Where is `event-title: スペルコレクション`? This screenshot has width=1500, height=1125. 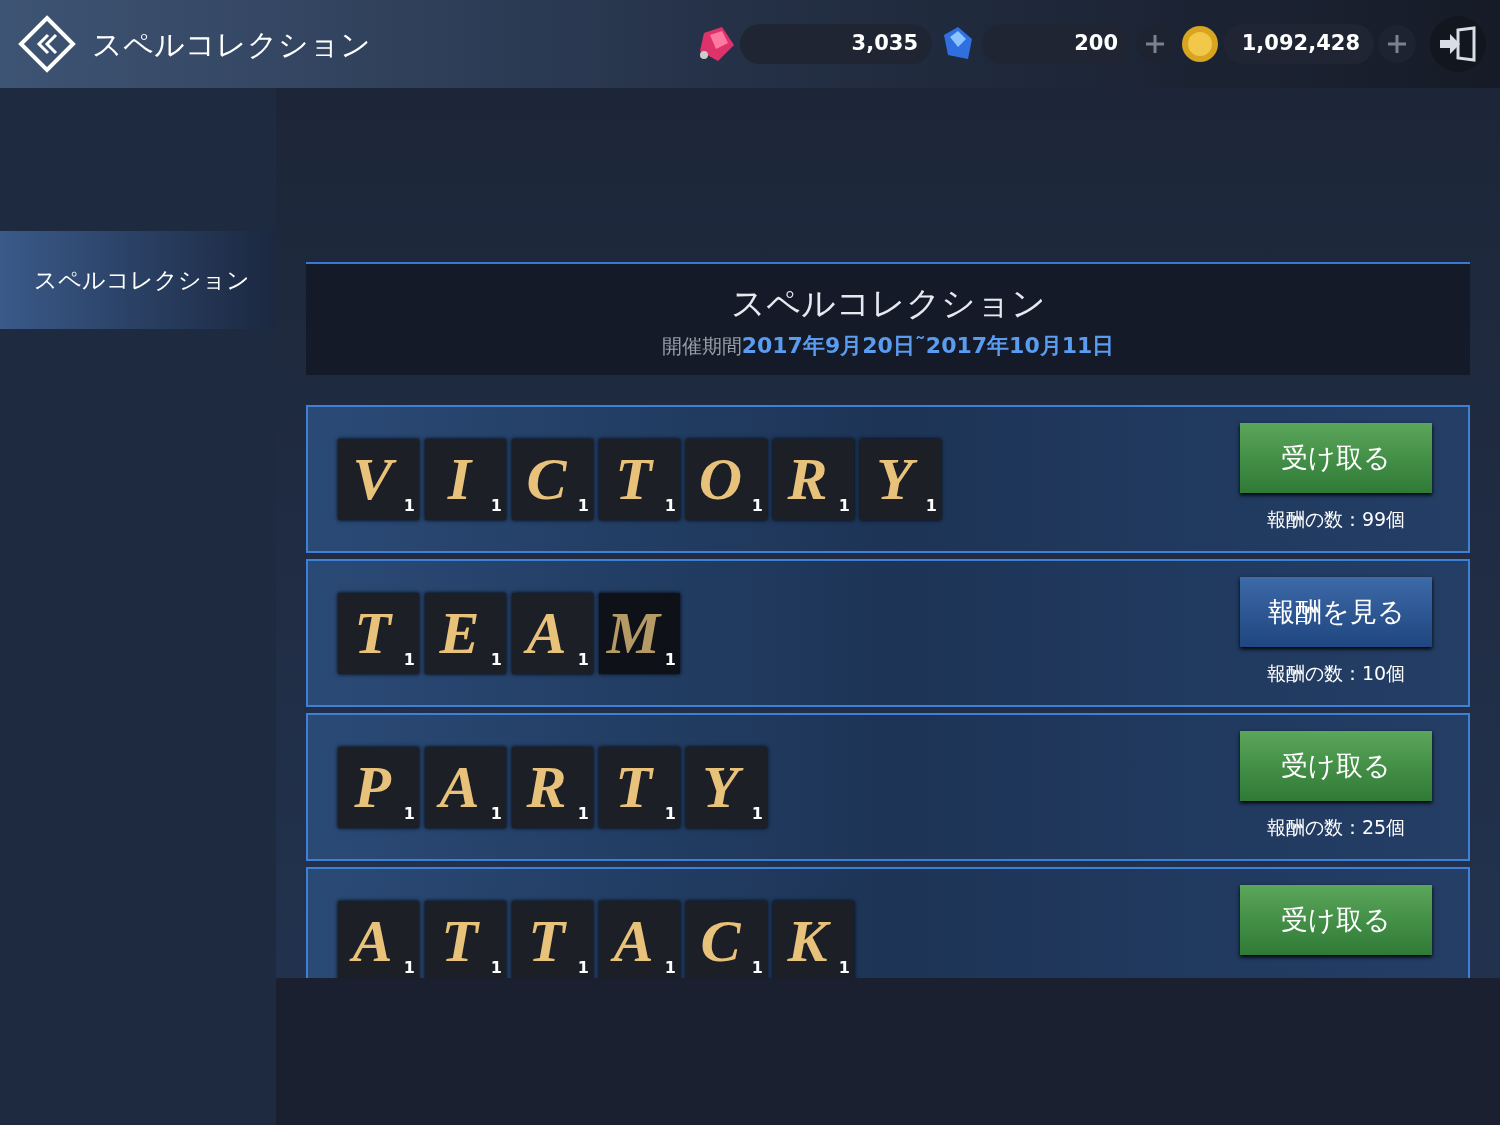 event-title: スペルコレクション is located at coordinates (888, 303).